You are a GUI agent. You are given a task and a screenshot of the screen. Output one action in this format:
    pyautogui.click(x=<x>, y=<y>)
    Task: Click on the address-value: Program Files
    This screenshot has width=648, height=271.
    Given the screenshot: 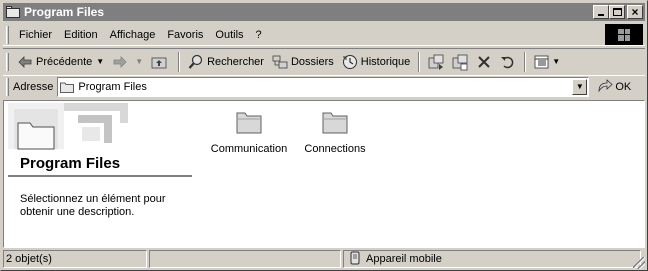 What is the action you would take?
    pyautogui.click(x=112, y=87)
    